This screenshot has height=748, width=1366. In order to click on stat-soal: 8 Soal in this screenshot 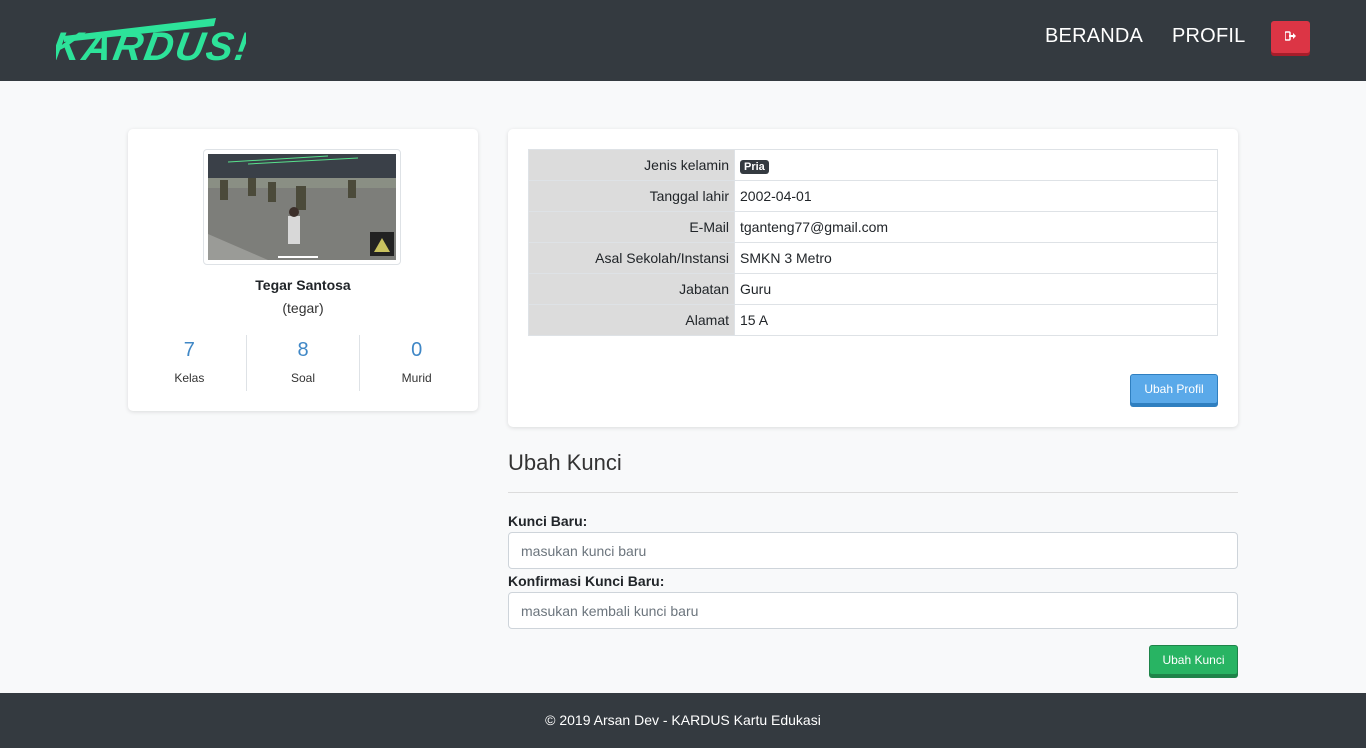, I will do `click(302, 363)`.